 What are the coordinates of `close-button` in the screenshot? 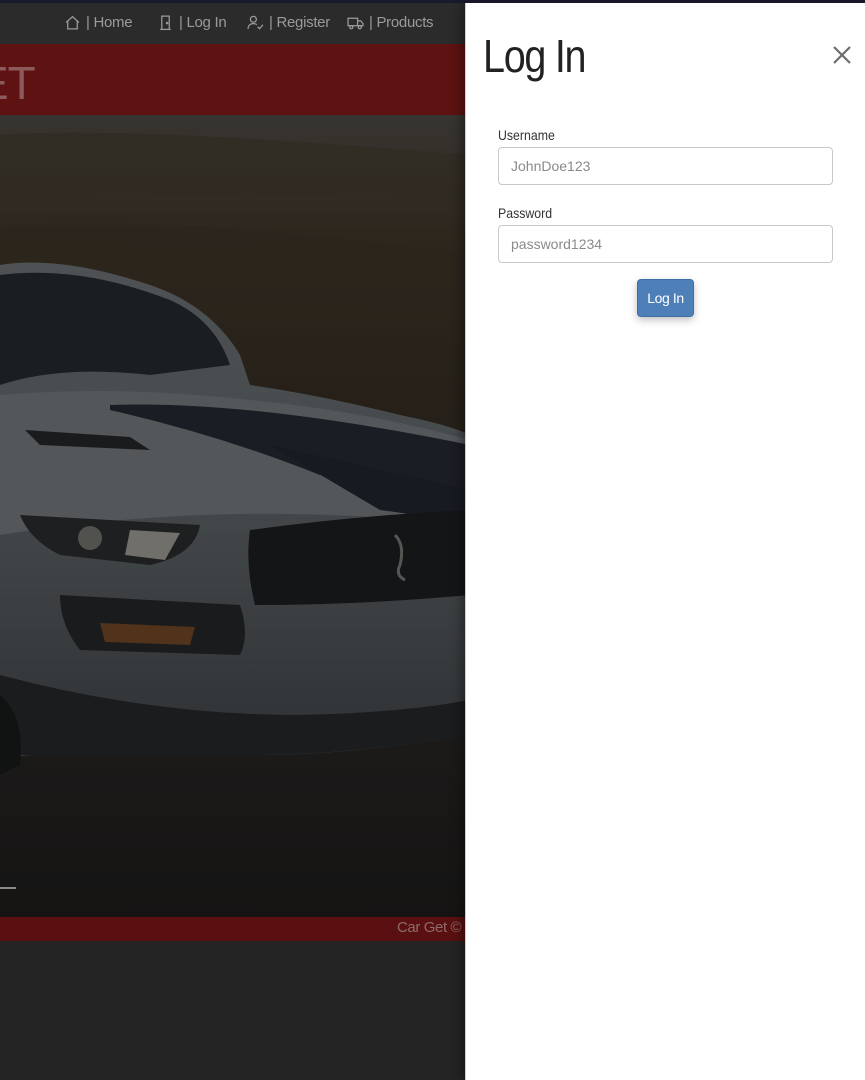 It's located at (842, 55).